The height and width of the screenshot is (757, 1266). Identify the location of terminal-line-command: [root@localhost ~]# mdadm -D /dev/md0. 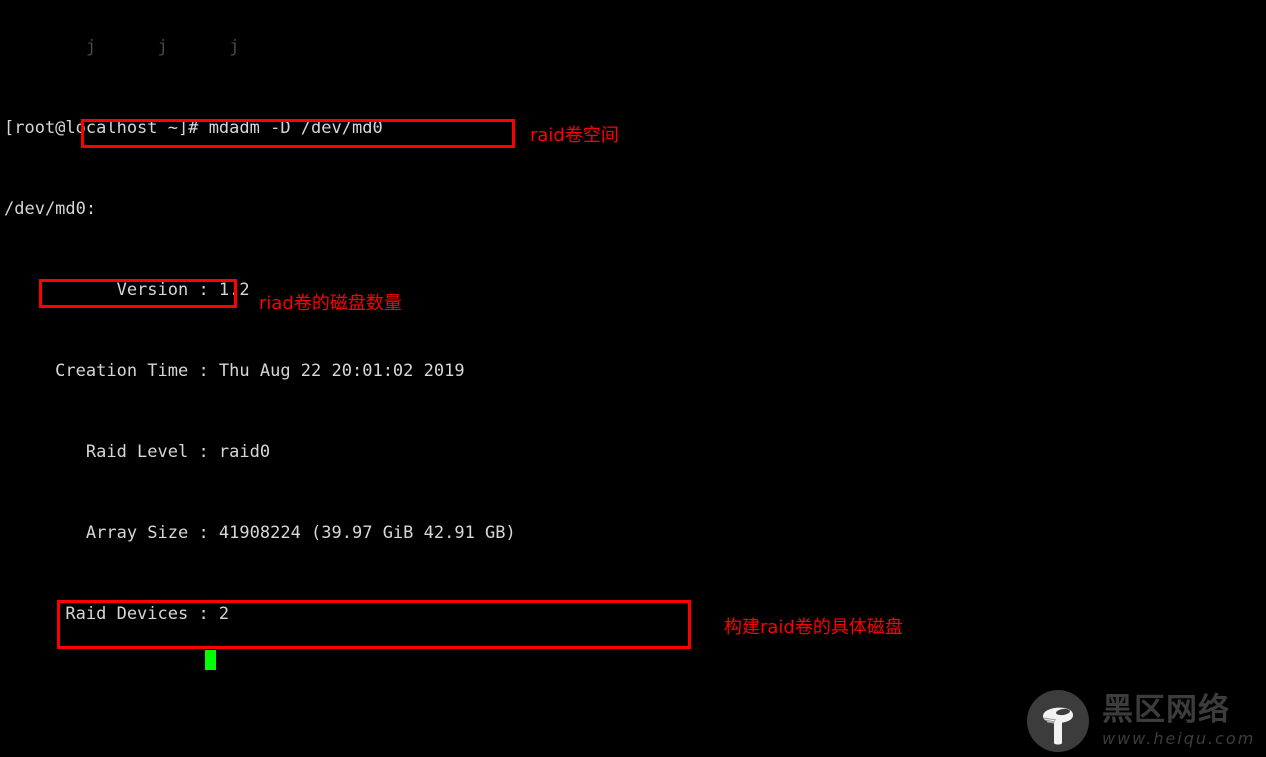
(193, 128).